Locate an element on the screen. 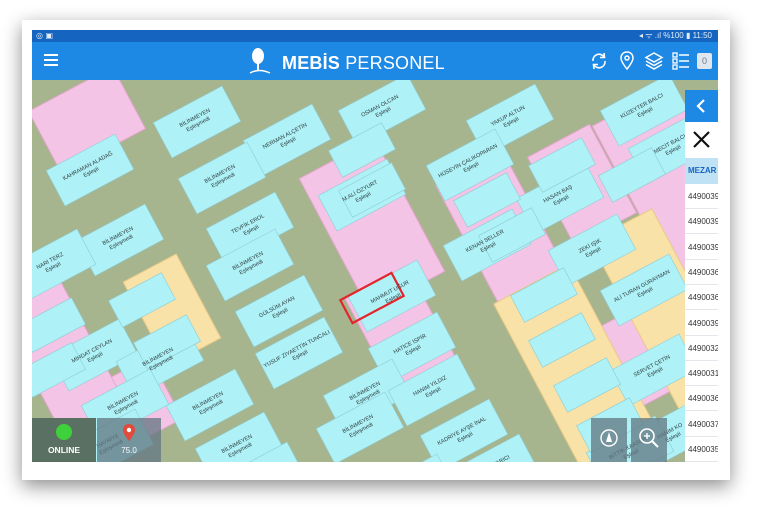  app-title: MEBİS PERSONEL is located at coordinates (363, 63).